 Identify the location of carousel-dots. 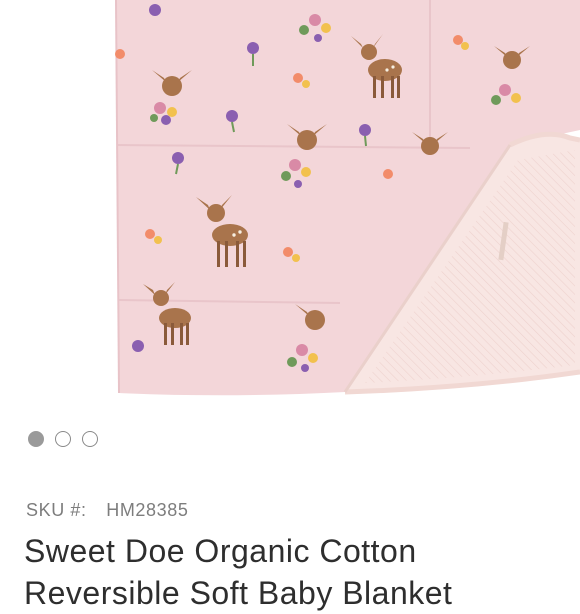
(63, 439).